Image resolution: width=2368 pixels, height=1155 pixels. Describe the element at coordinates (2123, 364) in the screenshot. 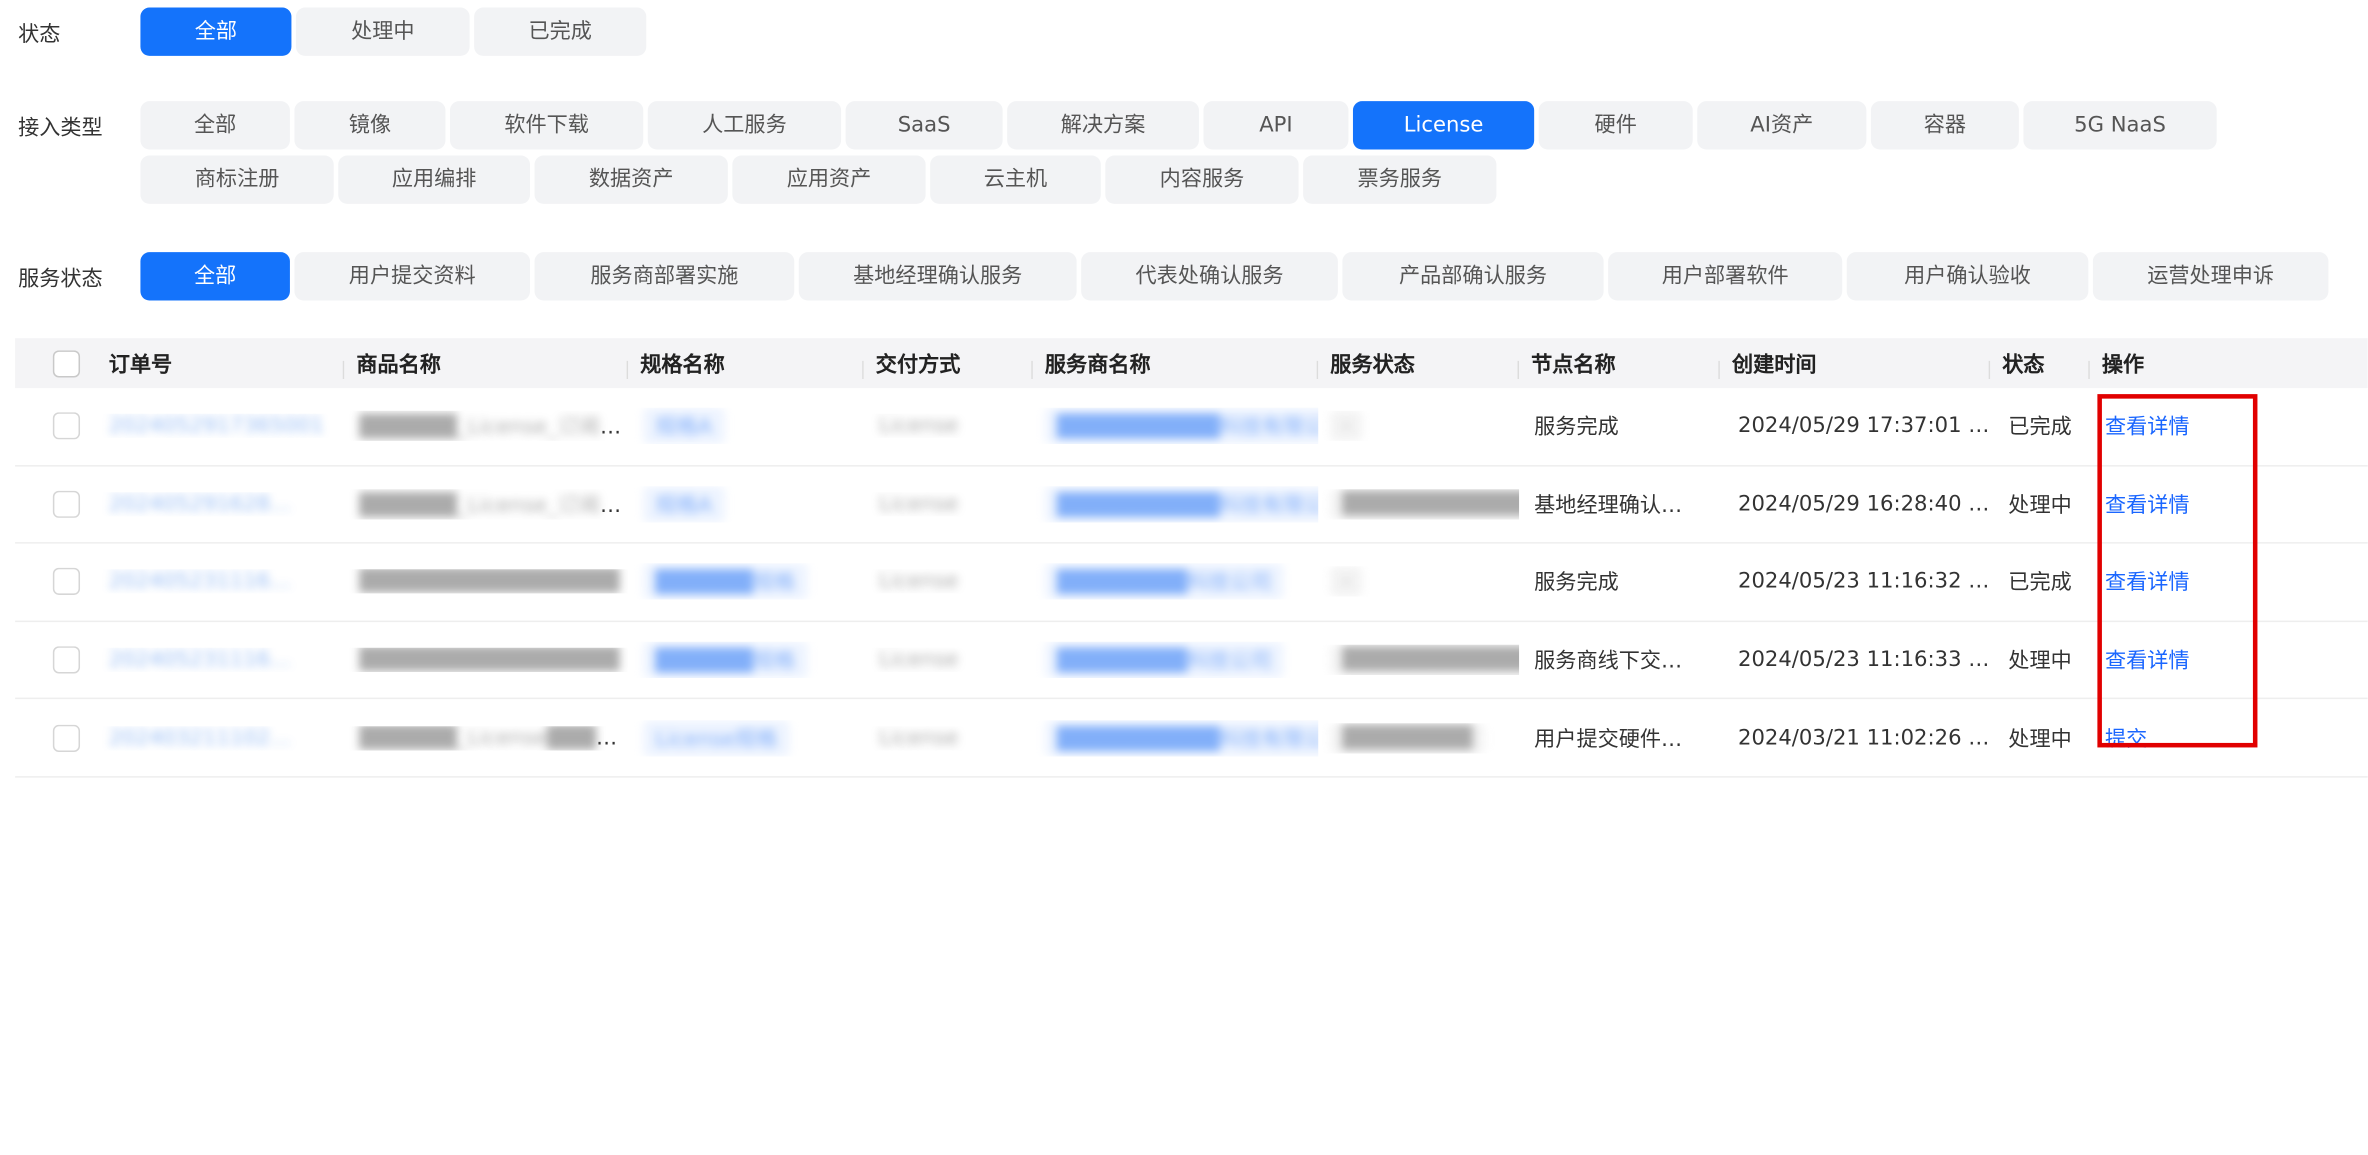

I see `header-actions: 操作` at that location.